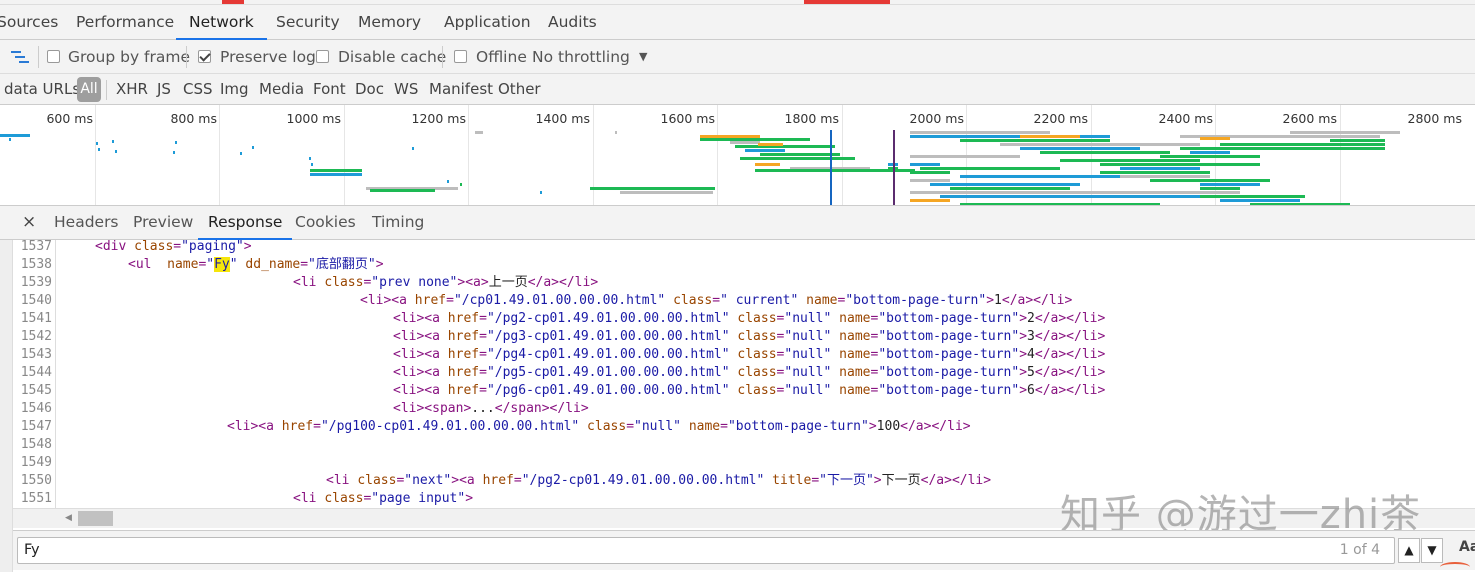  I want to click on offline-checkbox, so click(460, 56).